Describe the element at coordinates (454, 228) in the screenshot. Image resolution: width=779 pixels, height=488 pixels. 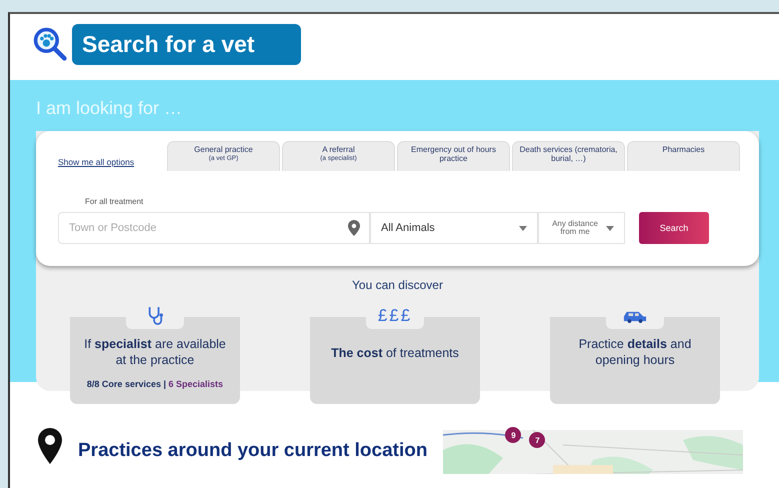
I see `animal-dropdown: All Animals` at that location.